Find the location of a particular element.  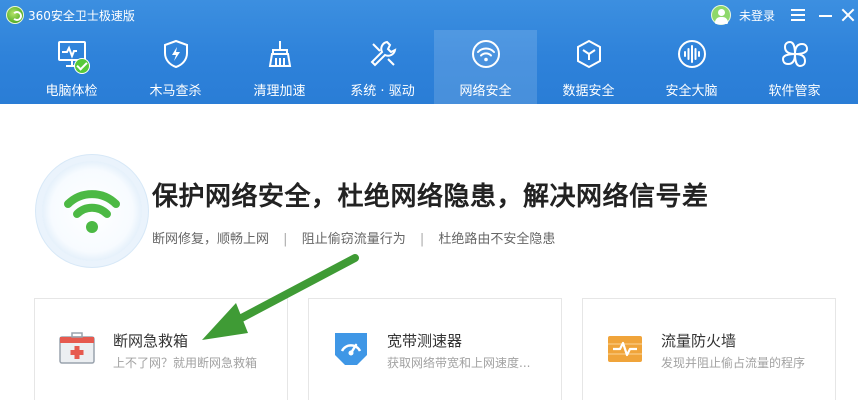

wifi-icon is located at coordinates (486, 54).